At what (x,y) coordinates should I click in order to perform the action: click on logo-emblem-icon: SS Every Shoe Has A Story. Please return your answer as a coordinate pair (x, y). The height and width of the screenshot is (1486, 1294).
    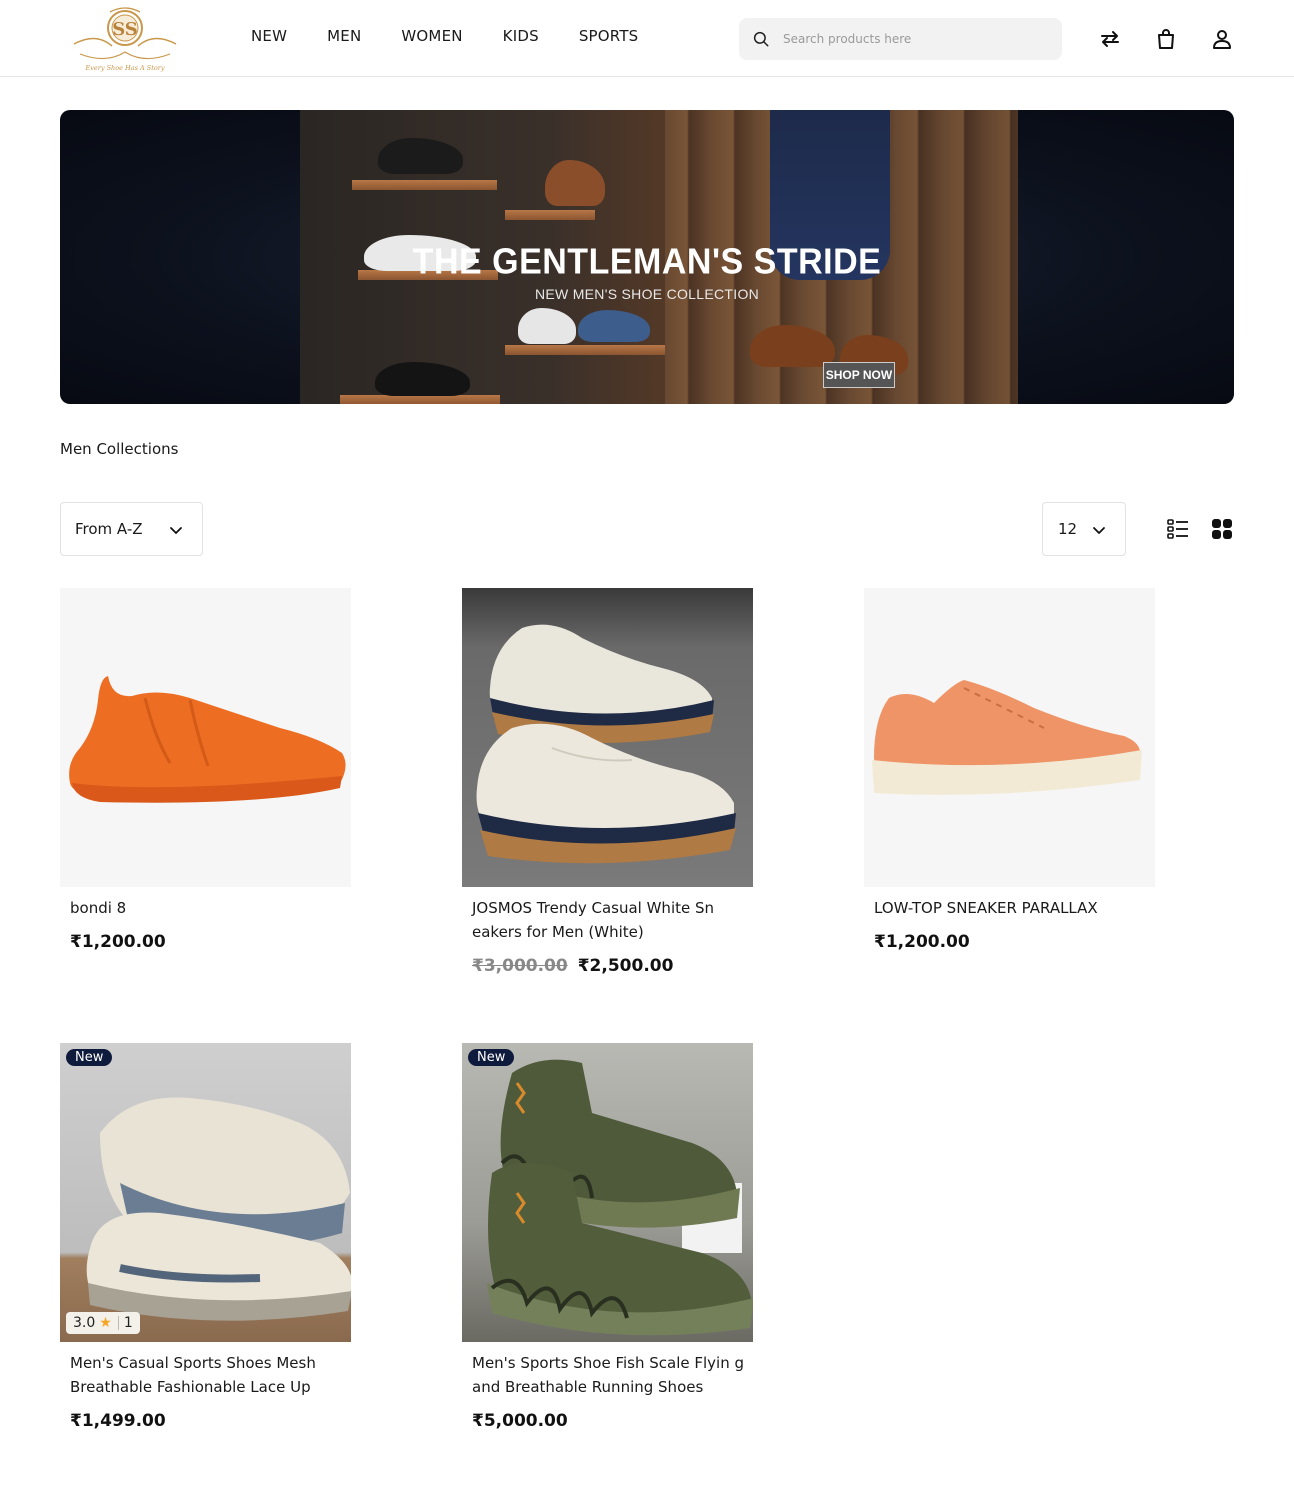
    Looking at the image, I should click on (125, 39).